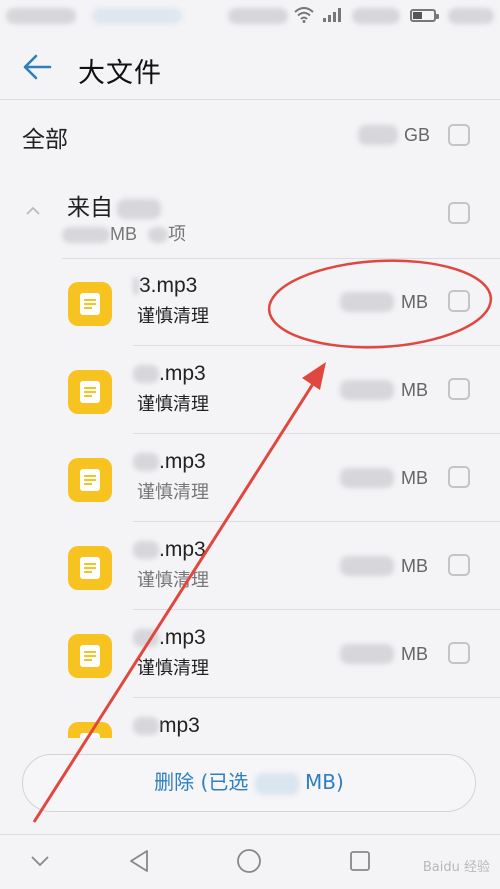 This screenshot has height=889, width=500. What do you see at coordinates (250, 216) in the screenshot?
I see `source-group-header: 来自 MB 项` at bounding box center [250, 216].